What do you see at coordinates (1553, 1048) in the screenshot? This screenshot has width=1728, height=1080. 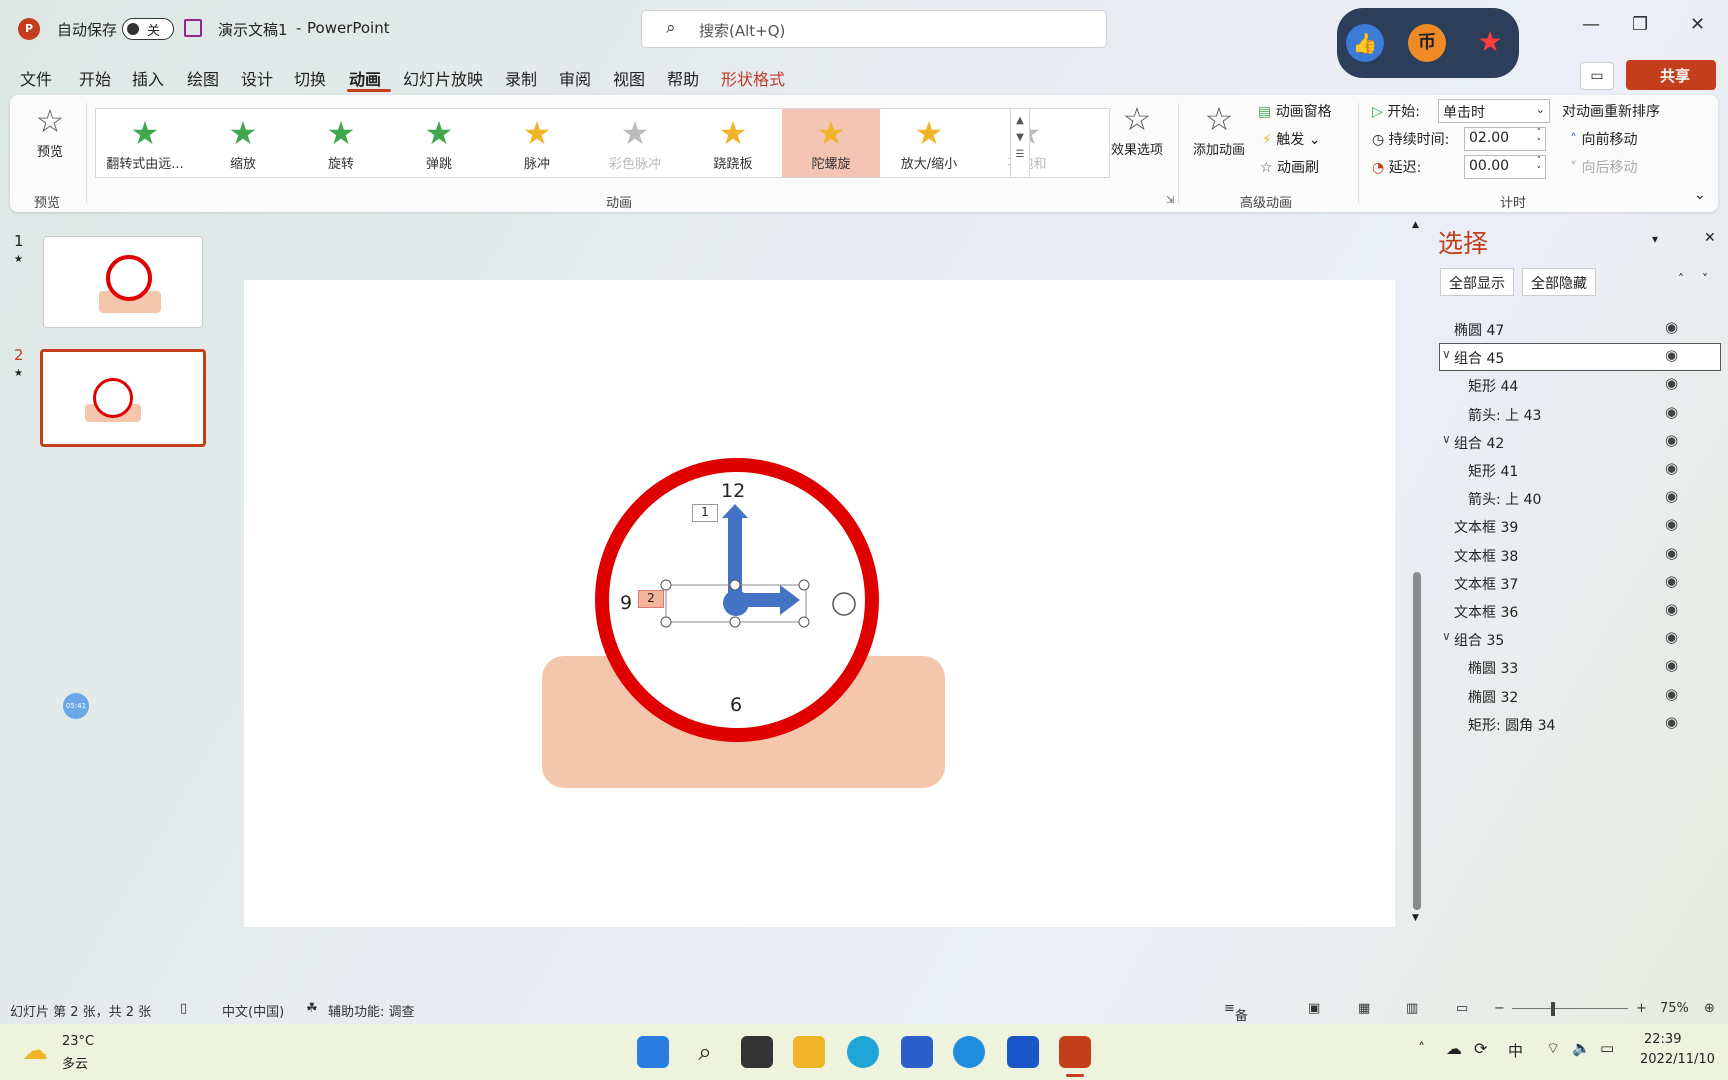 I see `wifi-icon: ⌔` at bounding box center [1553, 1048].